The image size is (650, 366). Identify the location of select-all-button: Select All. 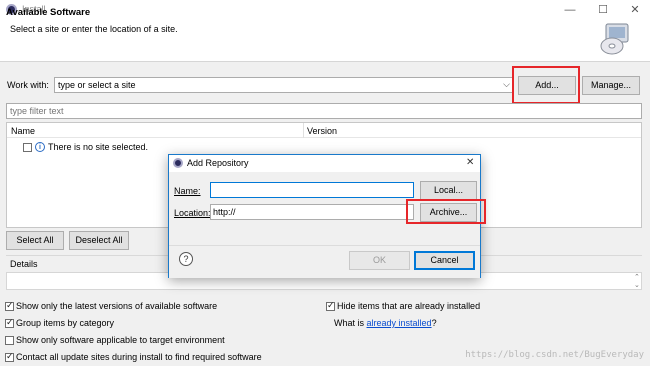
(35, 240).